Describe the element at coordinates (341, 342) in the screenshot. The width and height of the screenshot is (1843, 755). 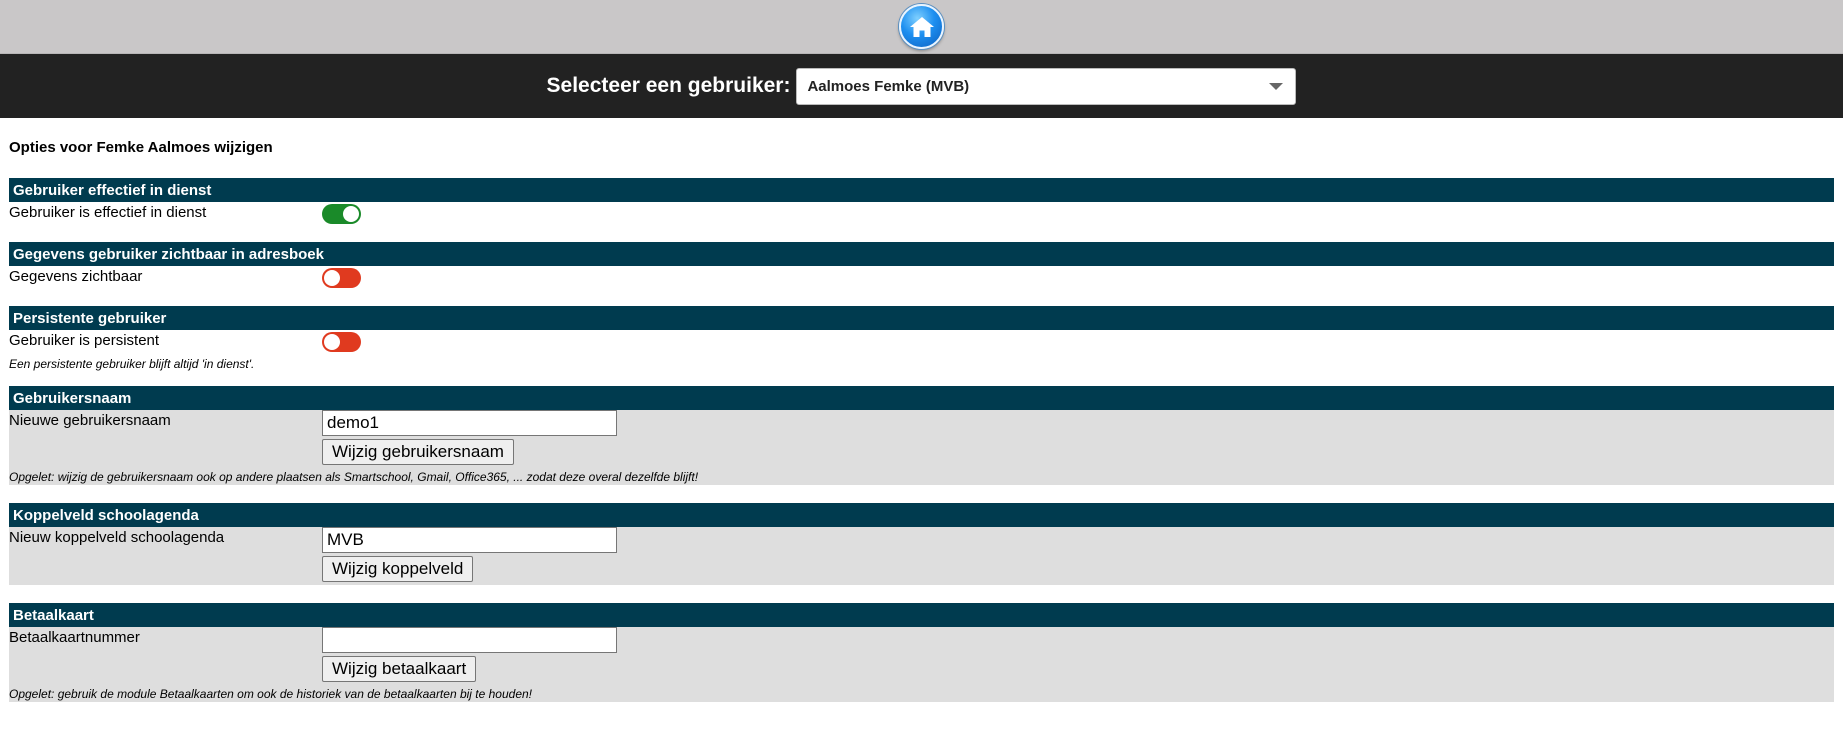
I see `persistent-toggle` at that location.